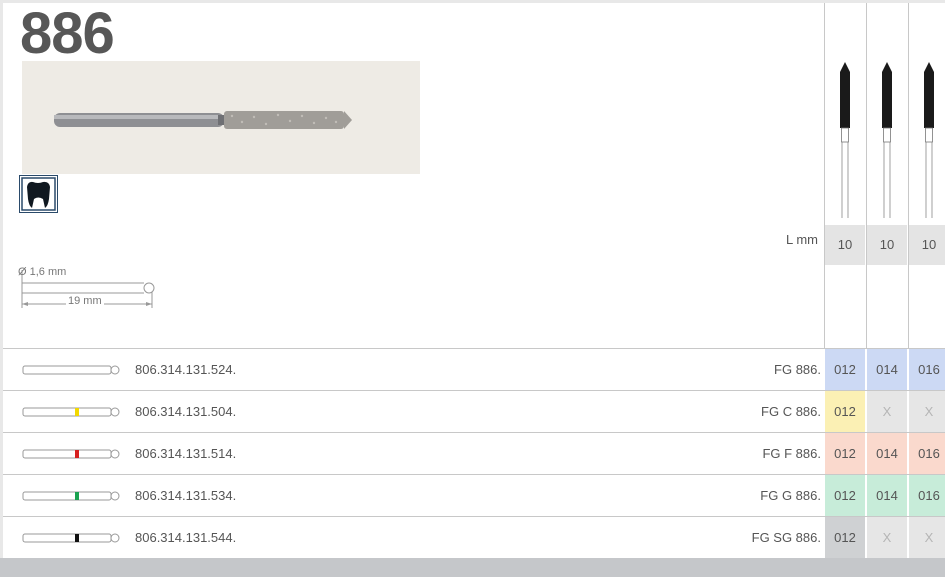 The height and width of the screenshot is (577, 945). Describe the element at coordinates (474, 411) in the screenshot. I see `table-row: 806.314.131.504. FG C 886. 012 X X` at that location.